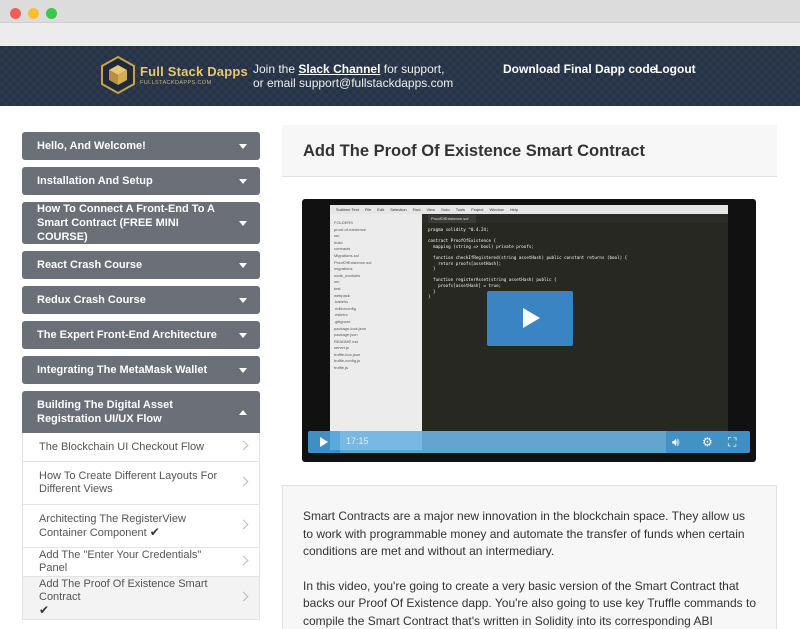 Image resolution: width=800 pixels, height=629 pixels. I want to click on editor-menu-item: Find, so click(416, 209).